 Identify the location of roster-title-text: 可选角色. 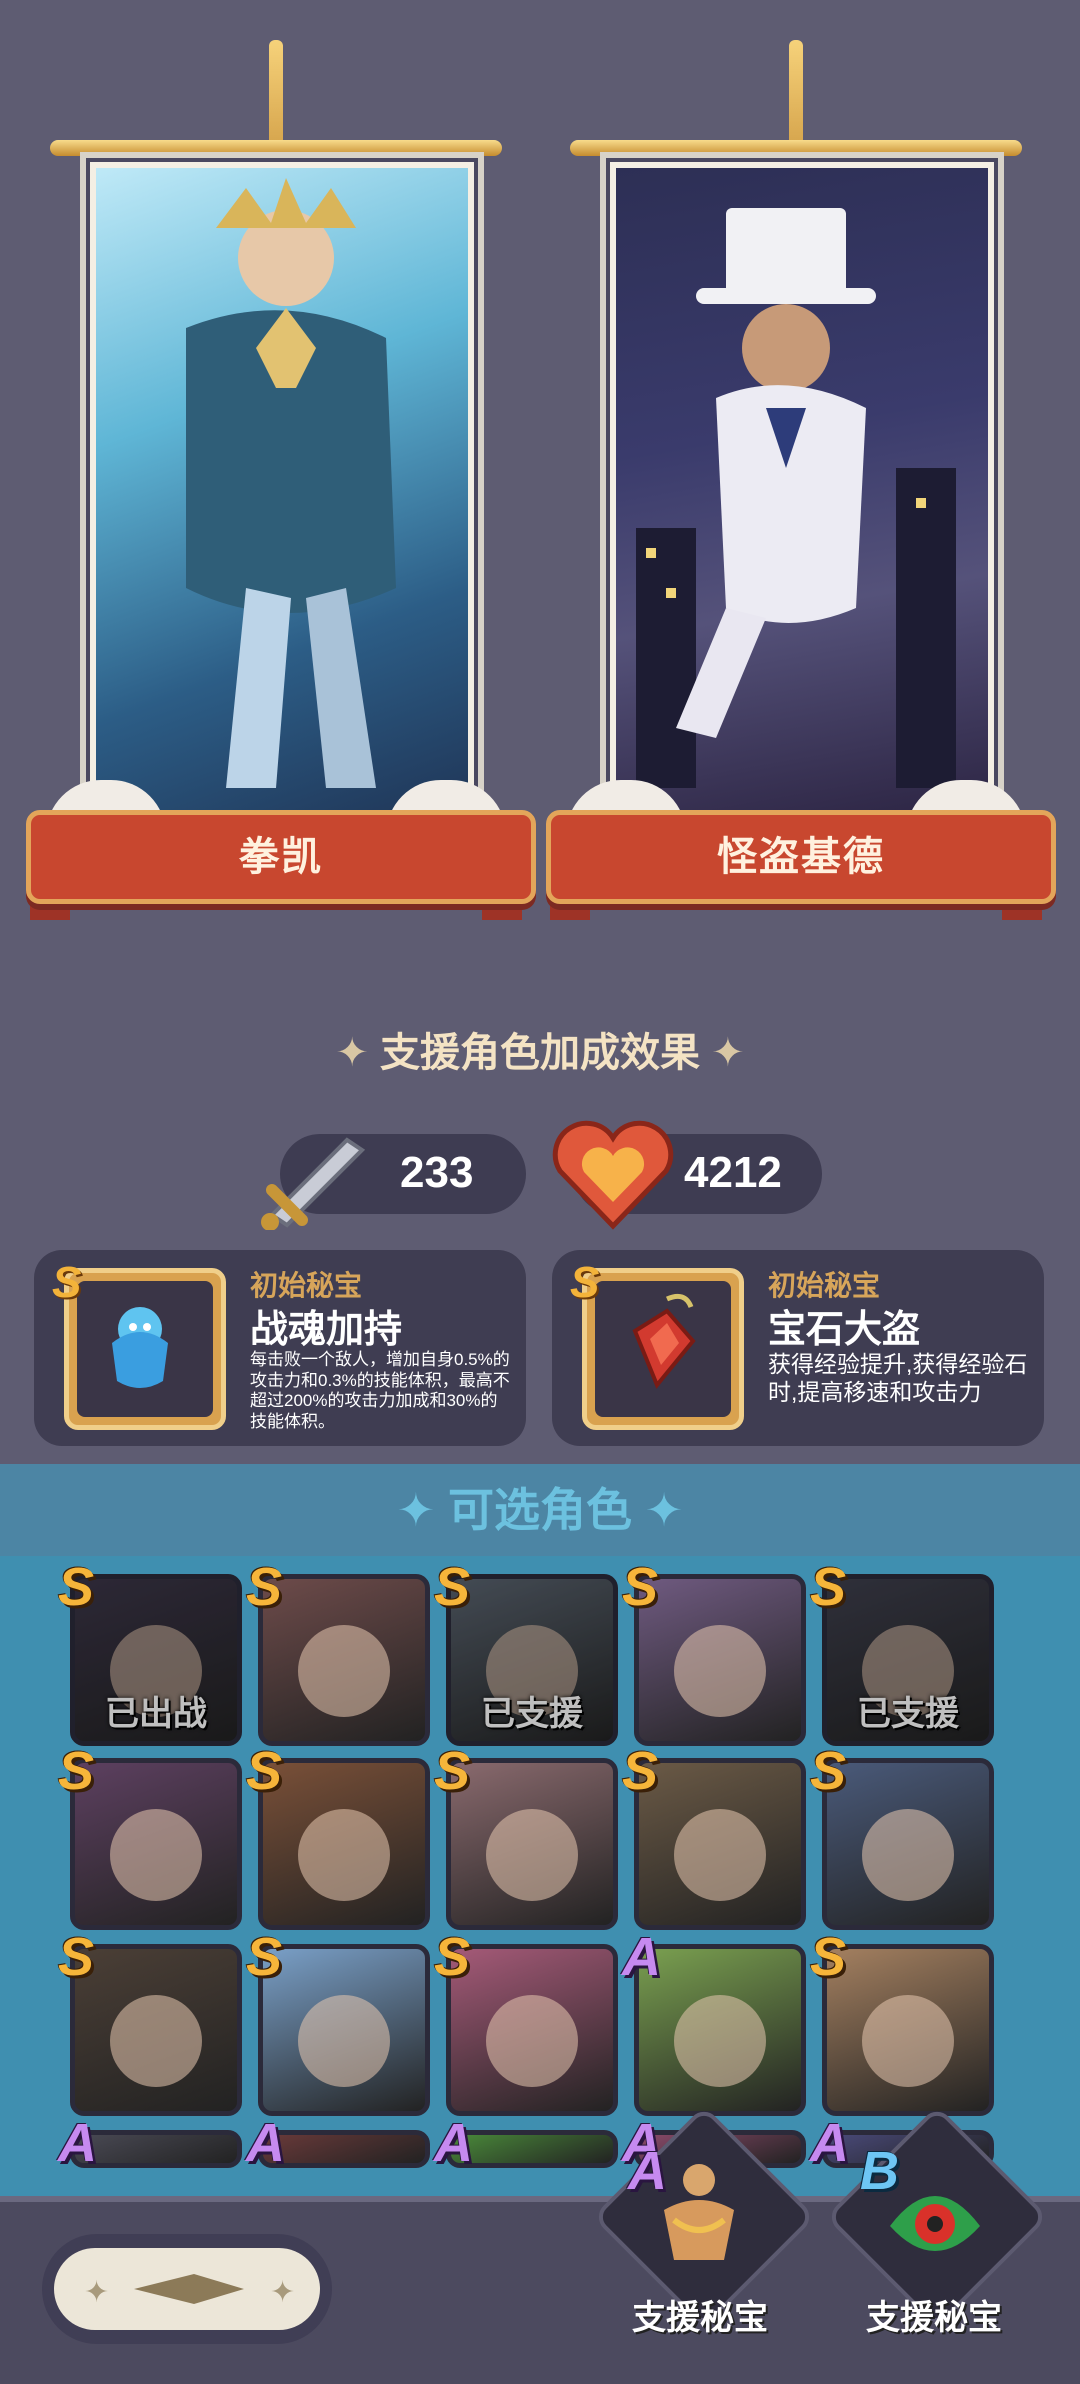
(540, 1510).